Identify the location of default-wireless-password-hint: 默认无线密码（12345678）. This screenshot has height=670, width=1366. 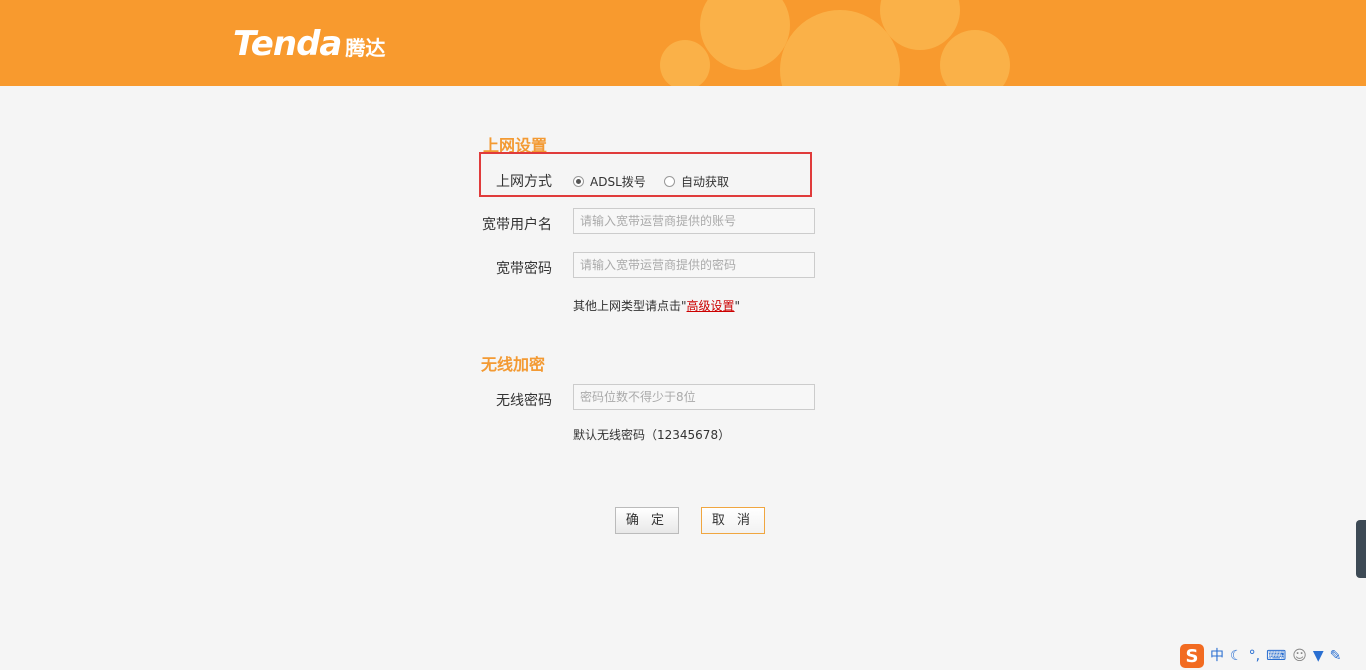
(652, 435).